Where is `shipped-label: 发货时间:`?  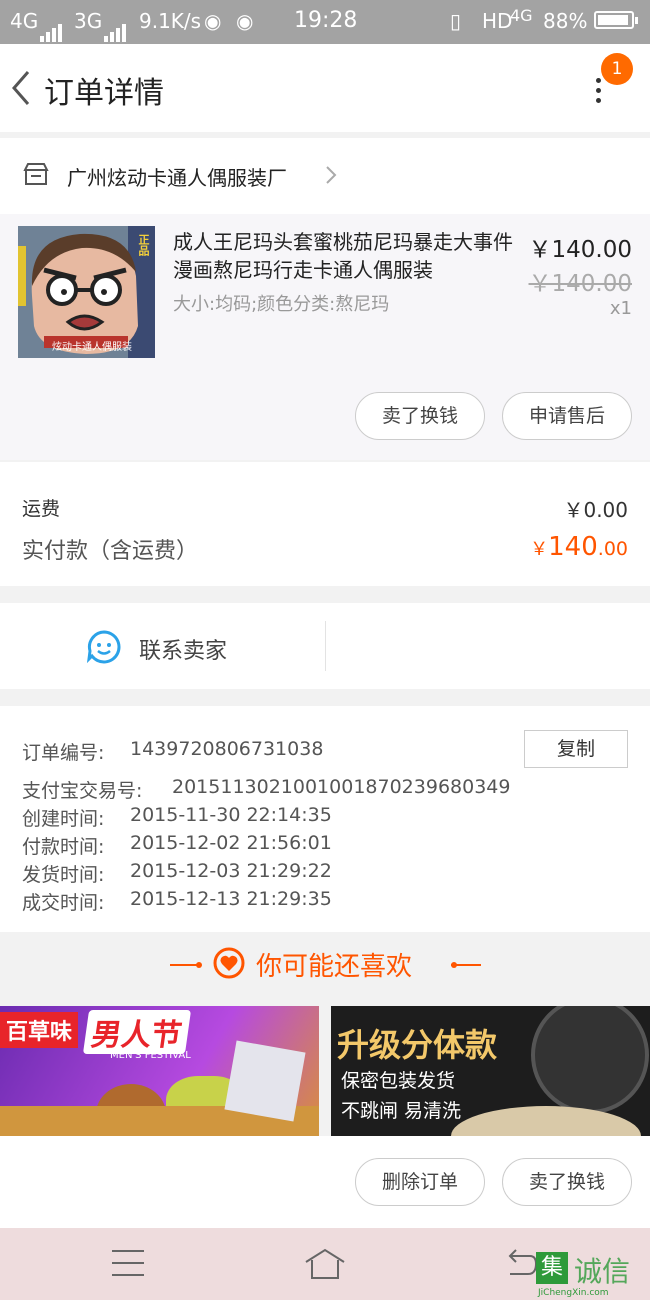 shipped-label: 发货时间: is located at coordinates (63, 875).